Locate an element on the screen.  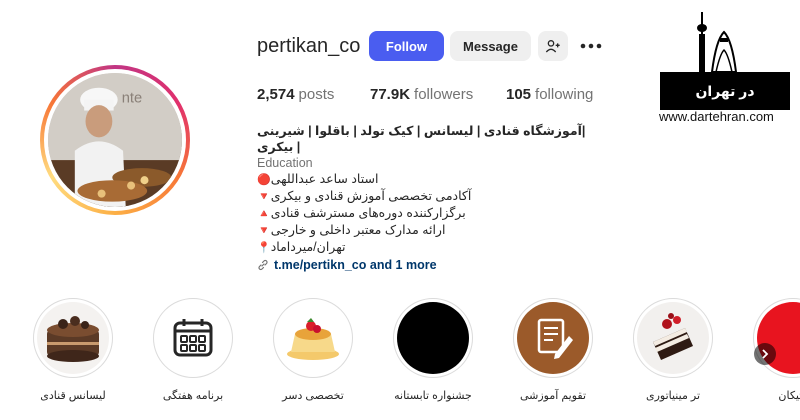
chevron-right-icon is located at coordinates (765, 354).